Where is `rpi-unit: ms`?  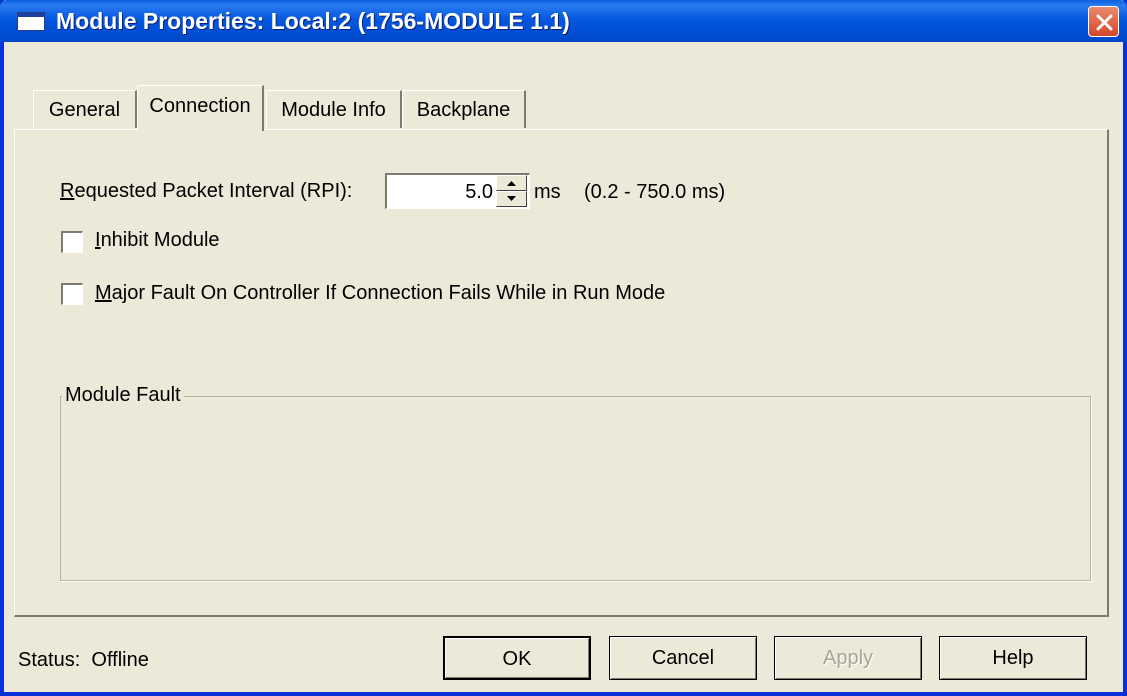
rpi-unit: ms is located at coordinates (547, 192).